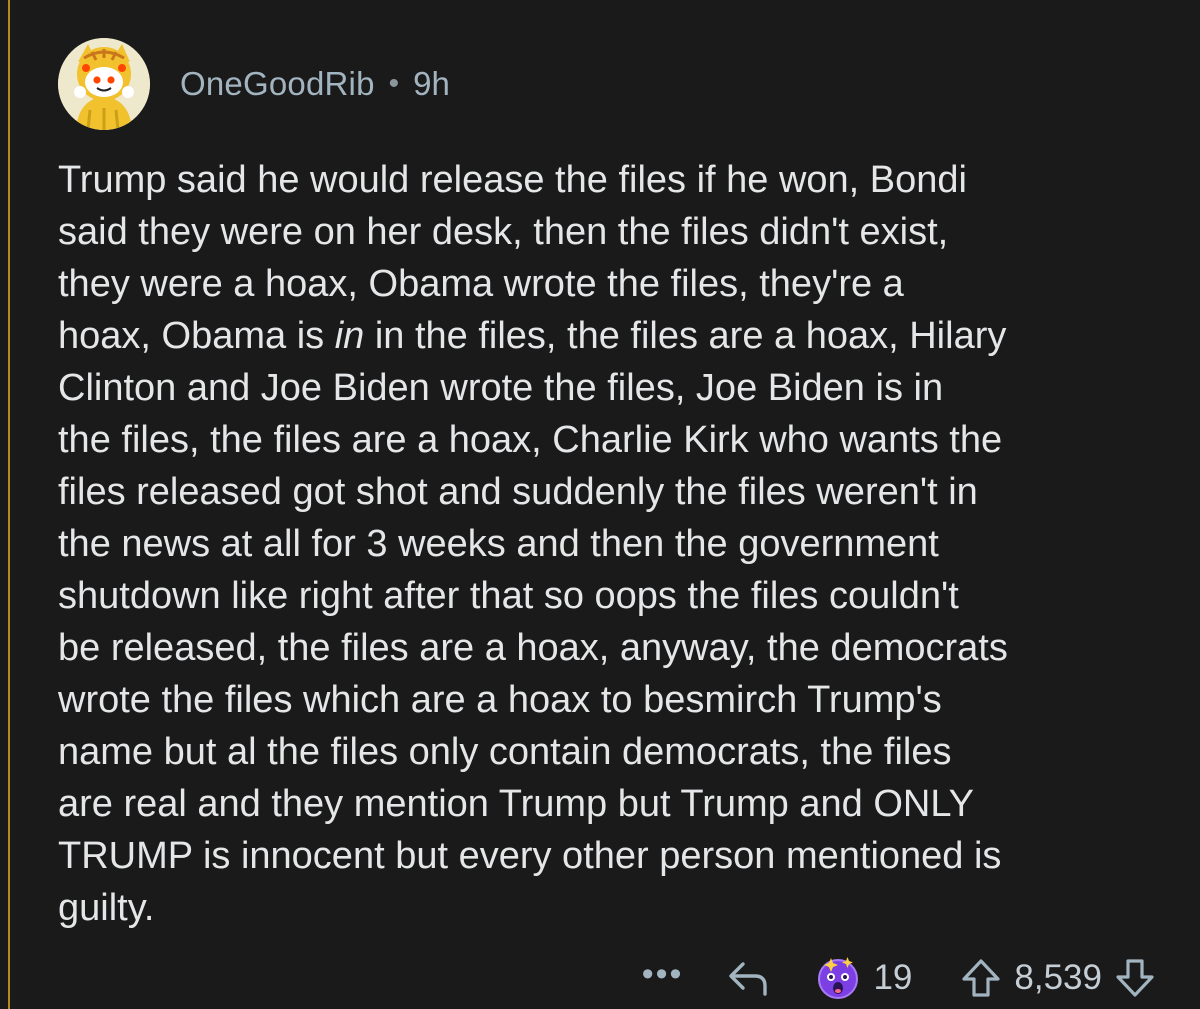 The height and width of the screenshot is (1009, 1200). I want to click on award-count: 19, so click(893, 977).